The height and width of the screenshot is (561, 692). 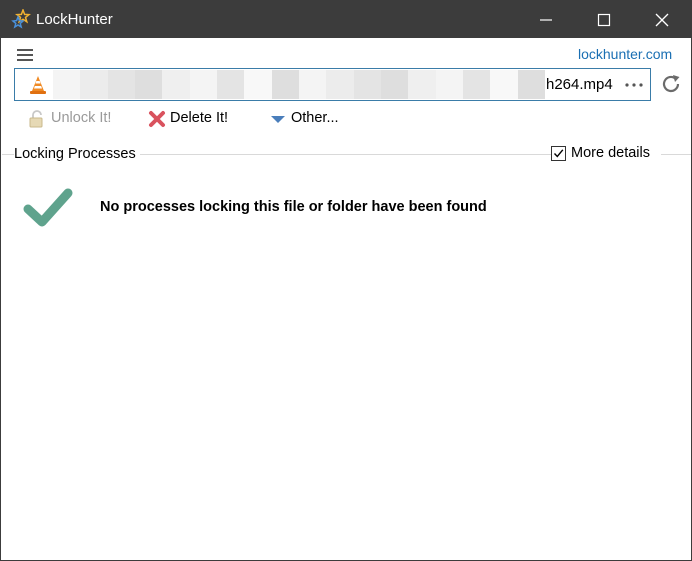 I want to click on minimize-button, so click(x=546, y=19).